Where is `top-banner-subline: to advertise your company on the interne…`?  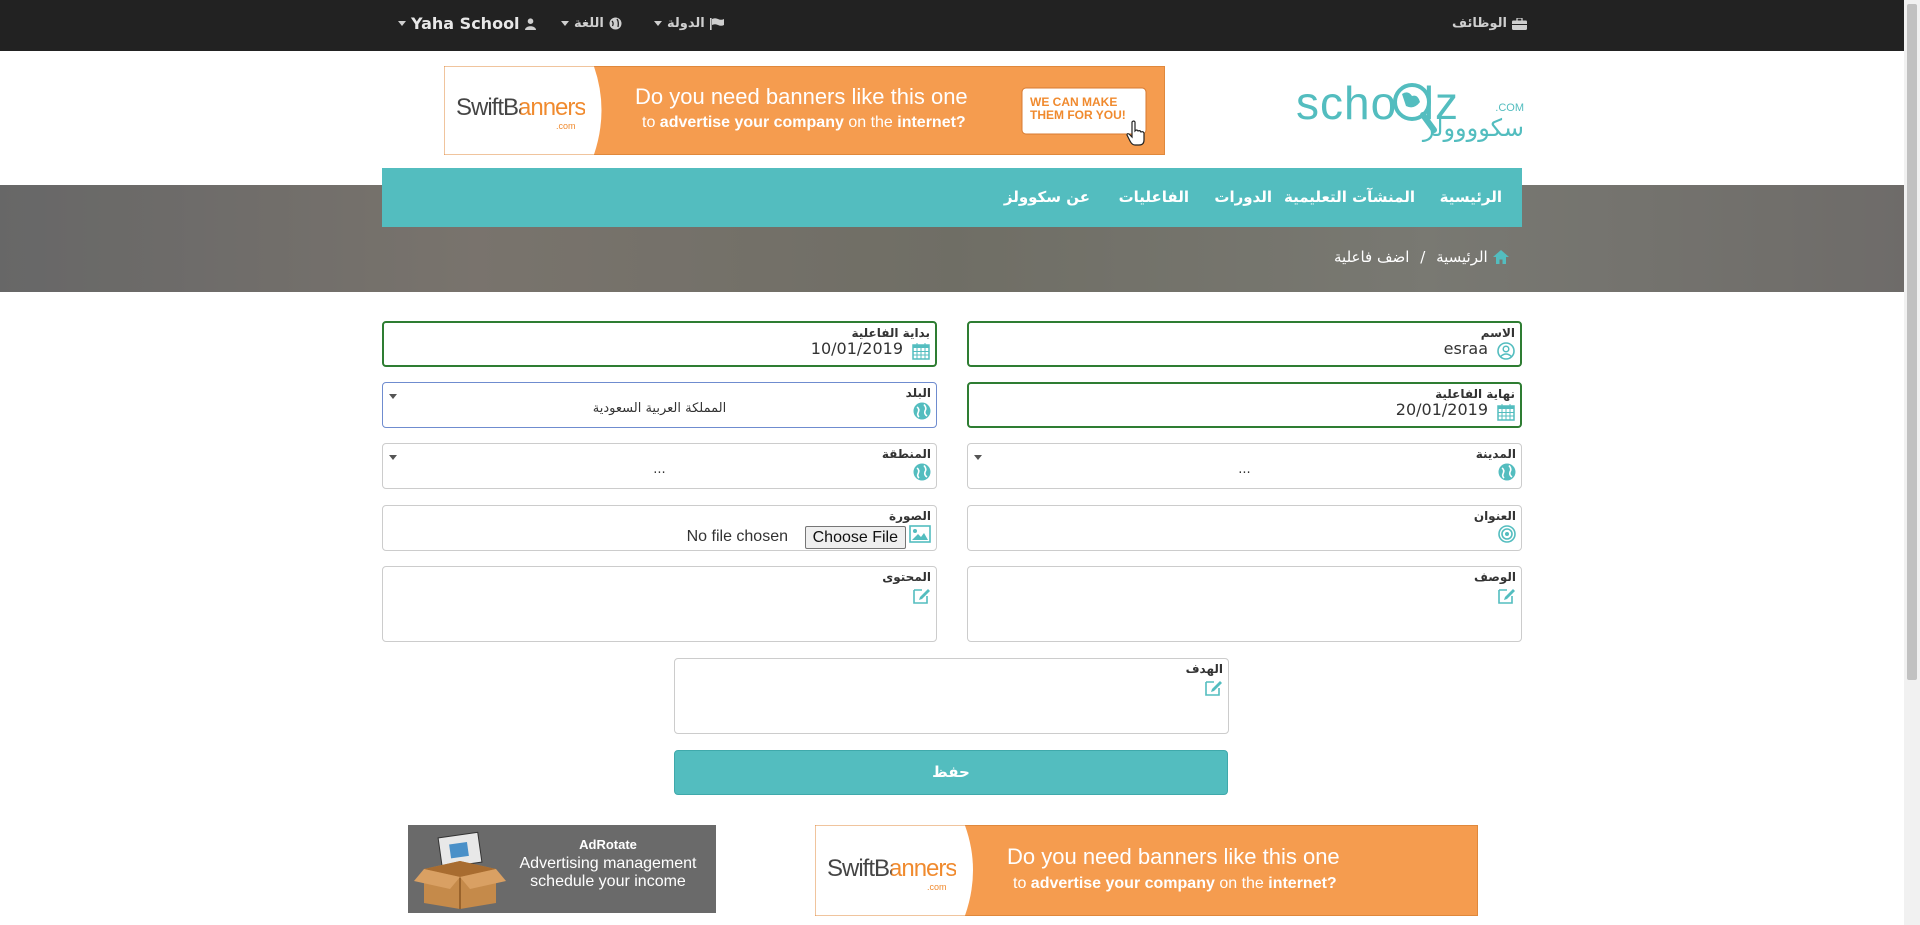 top-banner-subline: to advertise your company on the interne… is located at coordinates (804, 123).